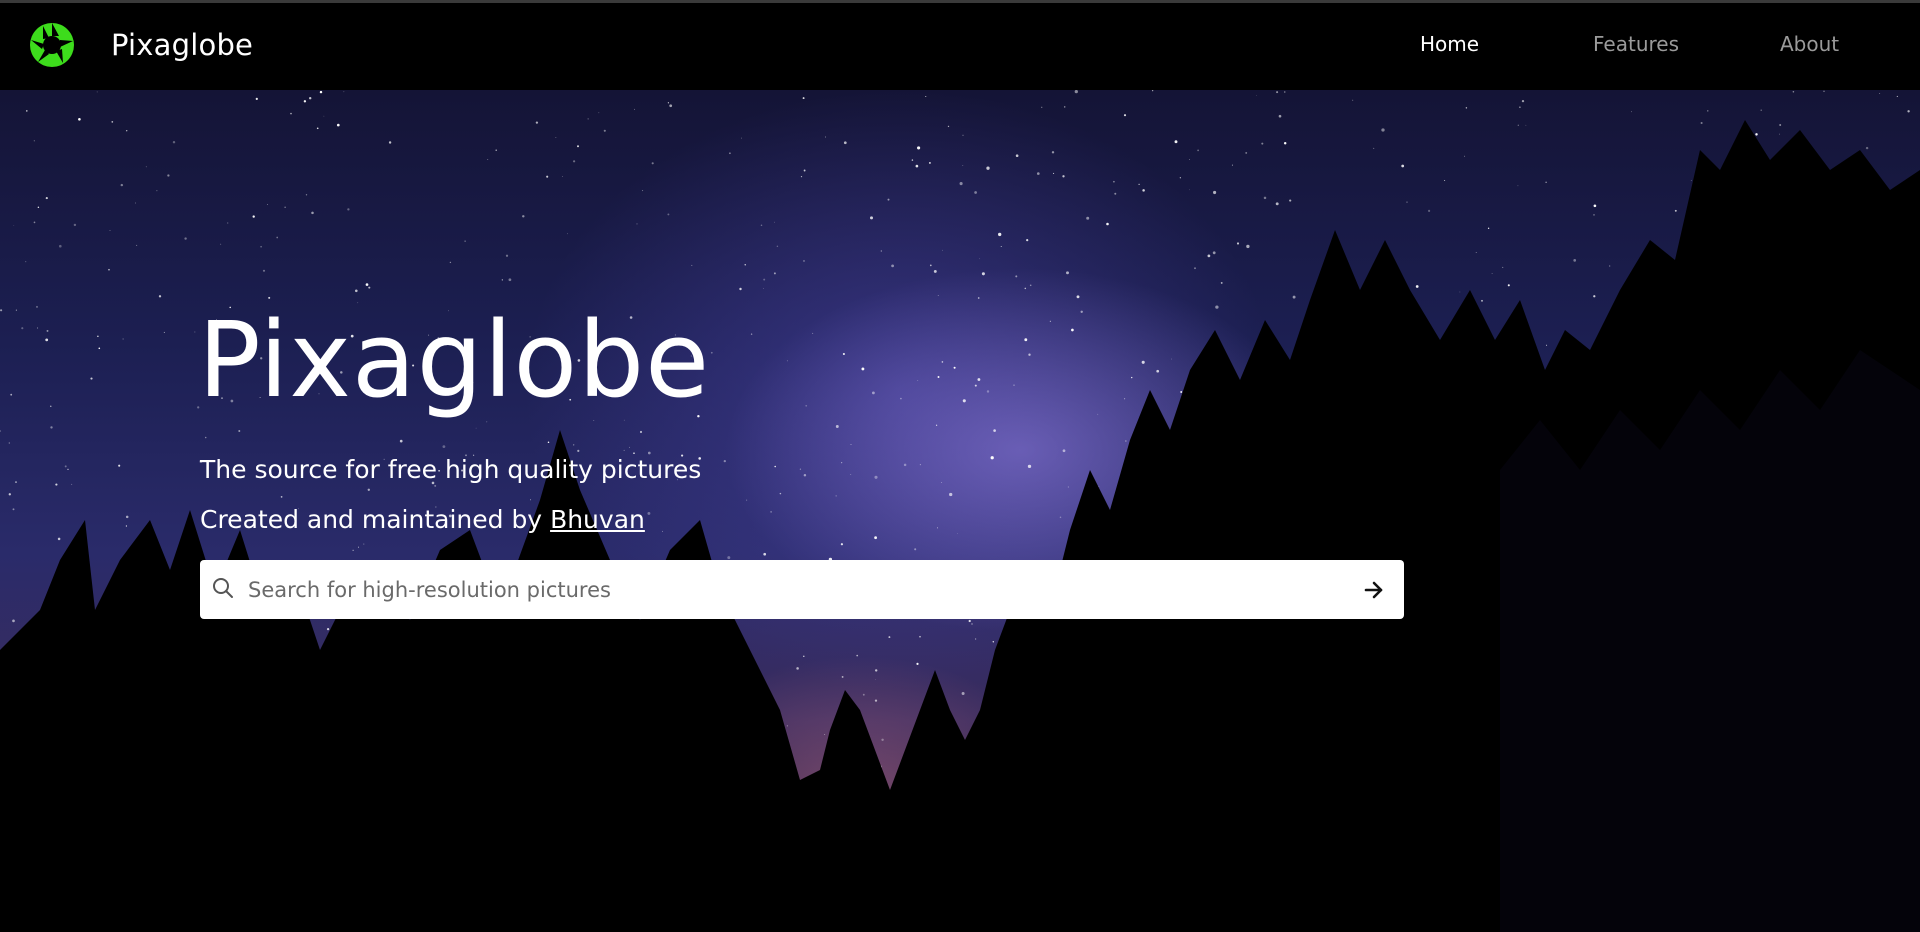 The image size is (1920, 932). I want to click on search-bar, so click(802, 589).